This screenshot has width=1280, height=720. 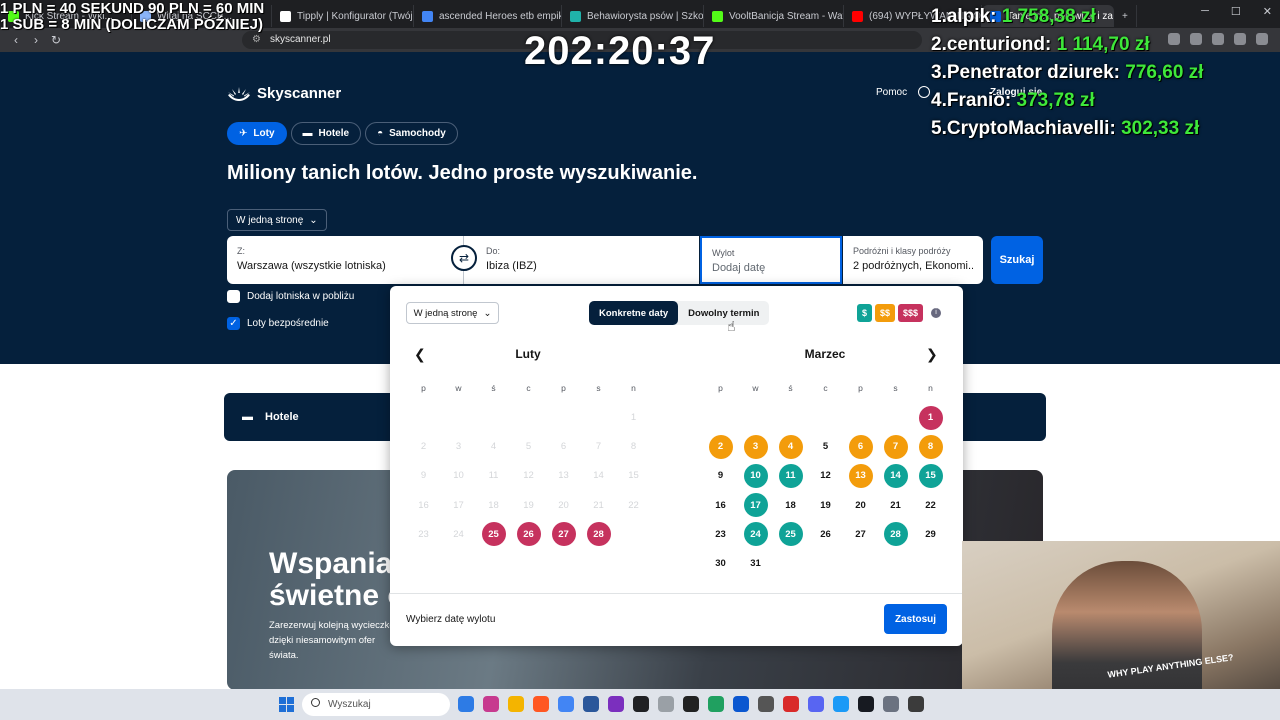 I want to click on back-icon: ‹, so click(x=16, y=40).